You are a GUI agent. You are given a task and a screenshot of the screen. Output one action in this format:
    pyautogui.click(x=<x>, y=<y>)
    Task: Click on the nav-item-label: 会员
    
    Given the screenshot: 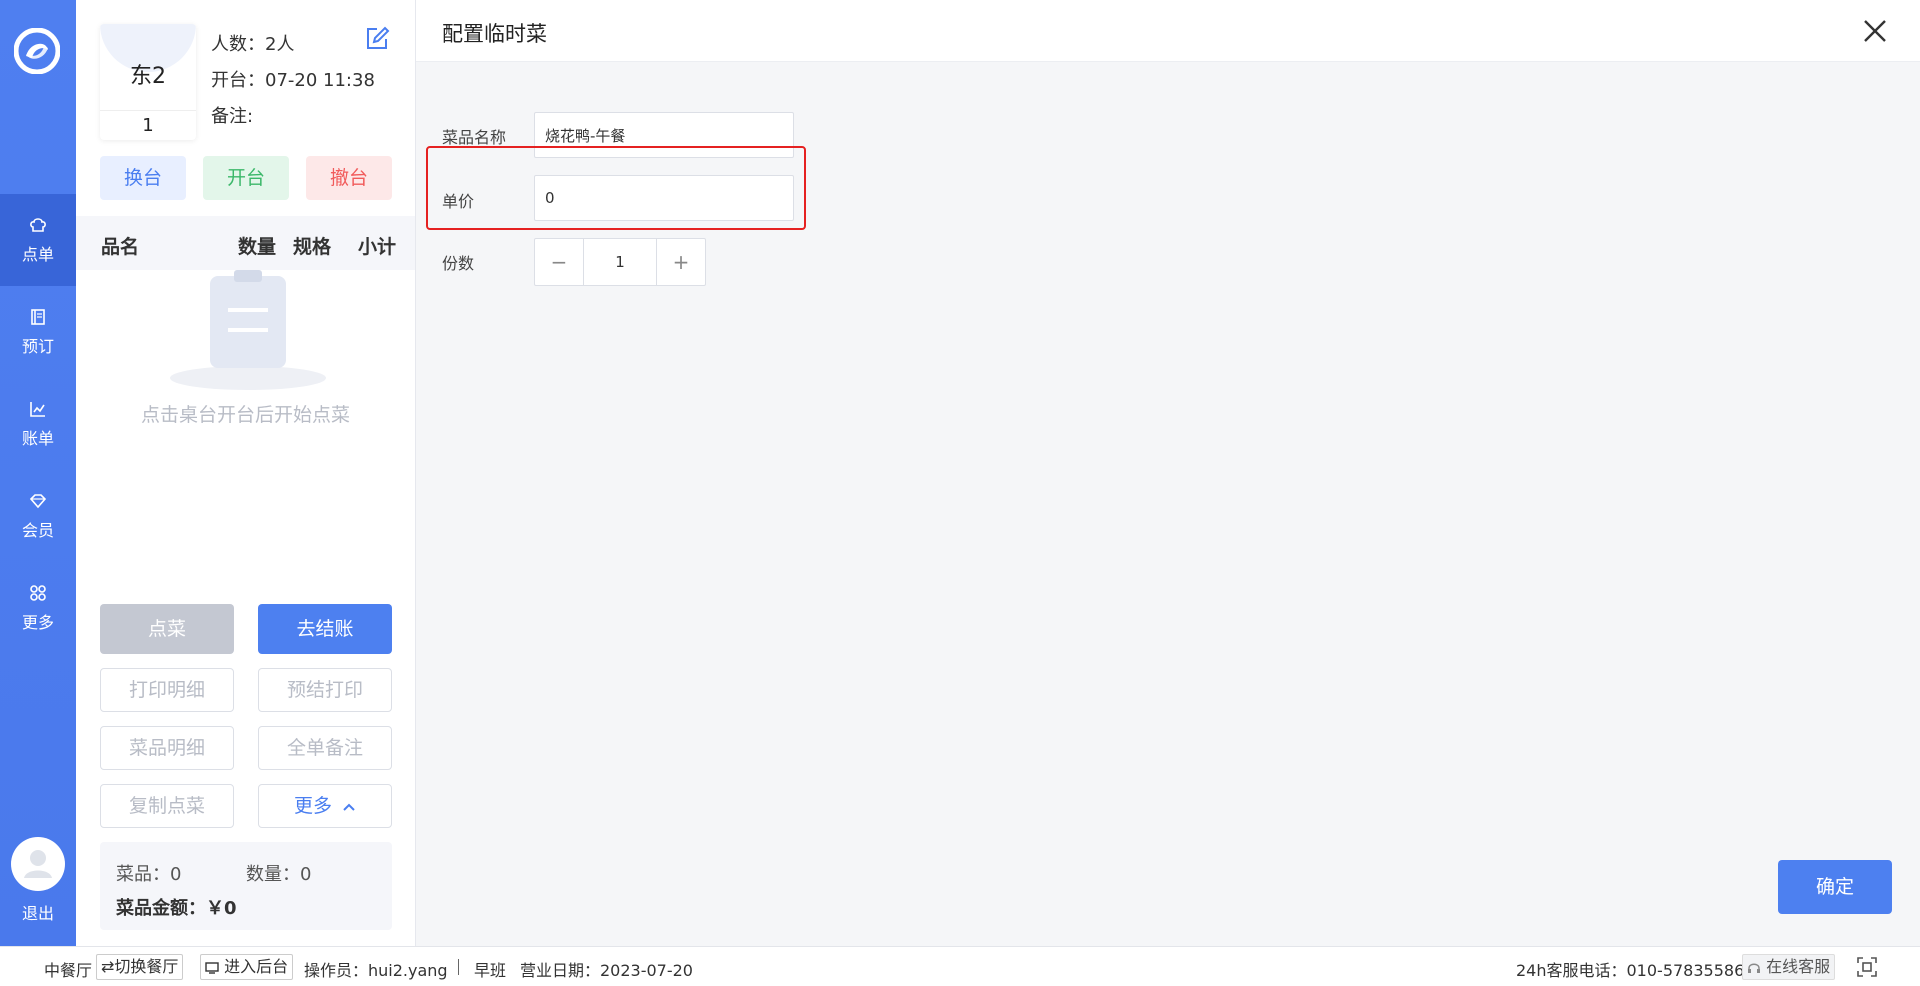 What is the action you would take?
    pyautogui.click(x=37, y=530)
    